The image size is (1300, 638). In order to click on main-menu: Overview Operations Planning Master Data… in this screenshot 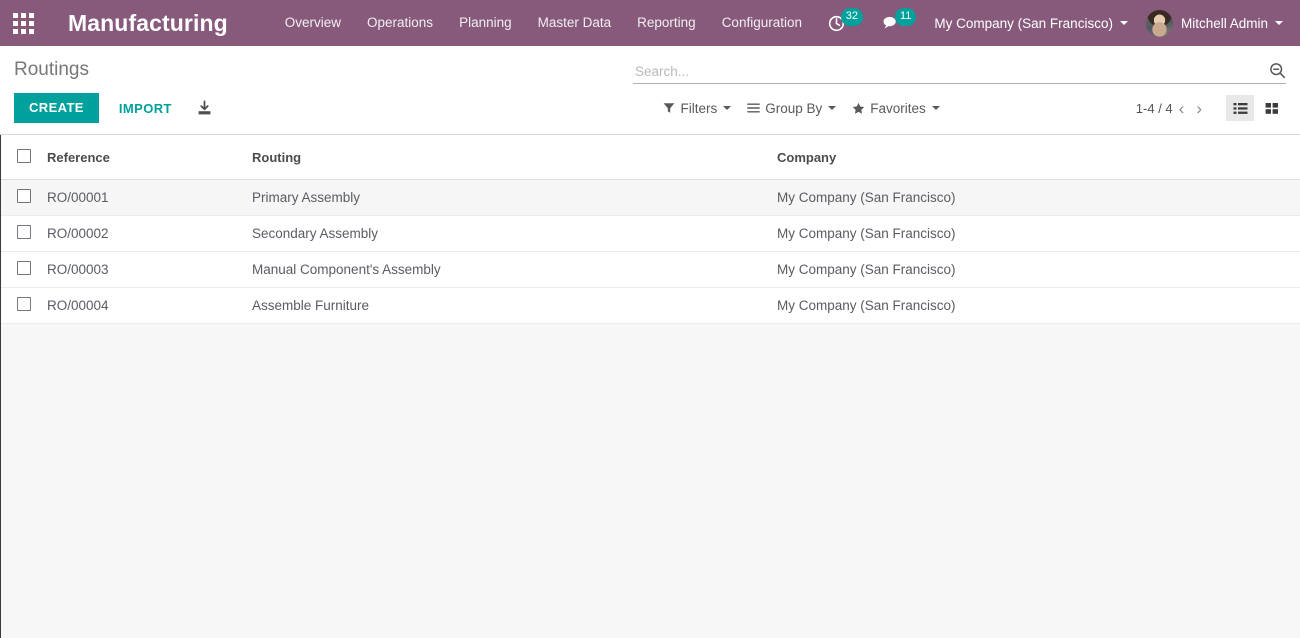, I will do `click(543, 23)`.